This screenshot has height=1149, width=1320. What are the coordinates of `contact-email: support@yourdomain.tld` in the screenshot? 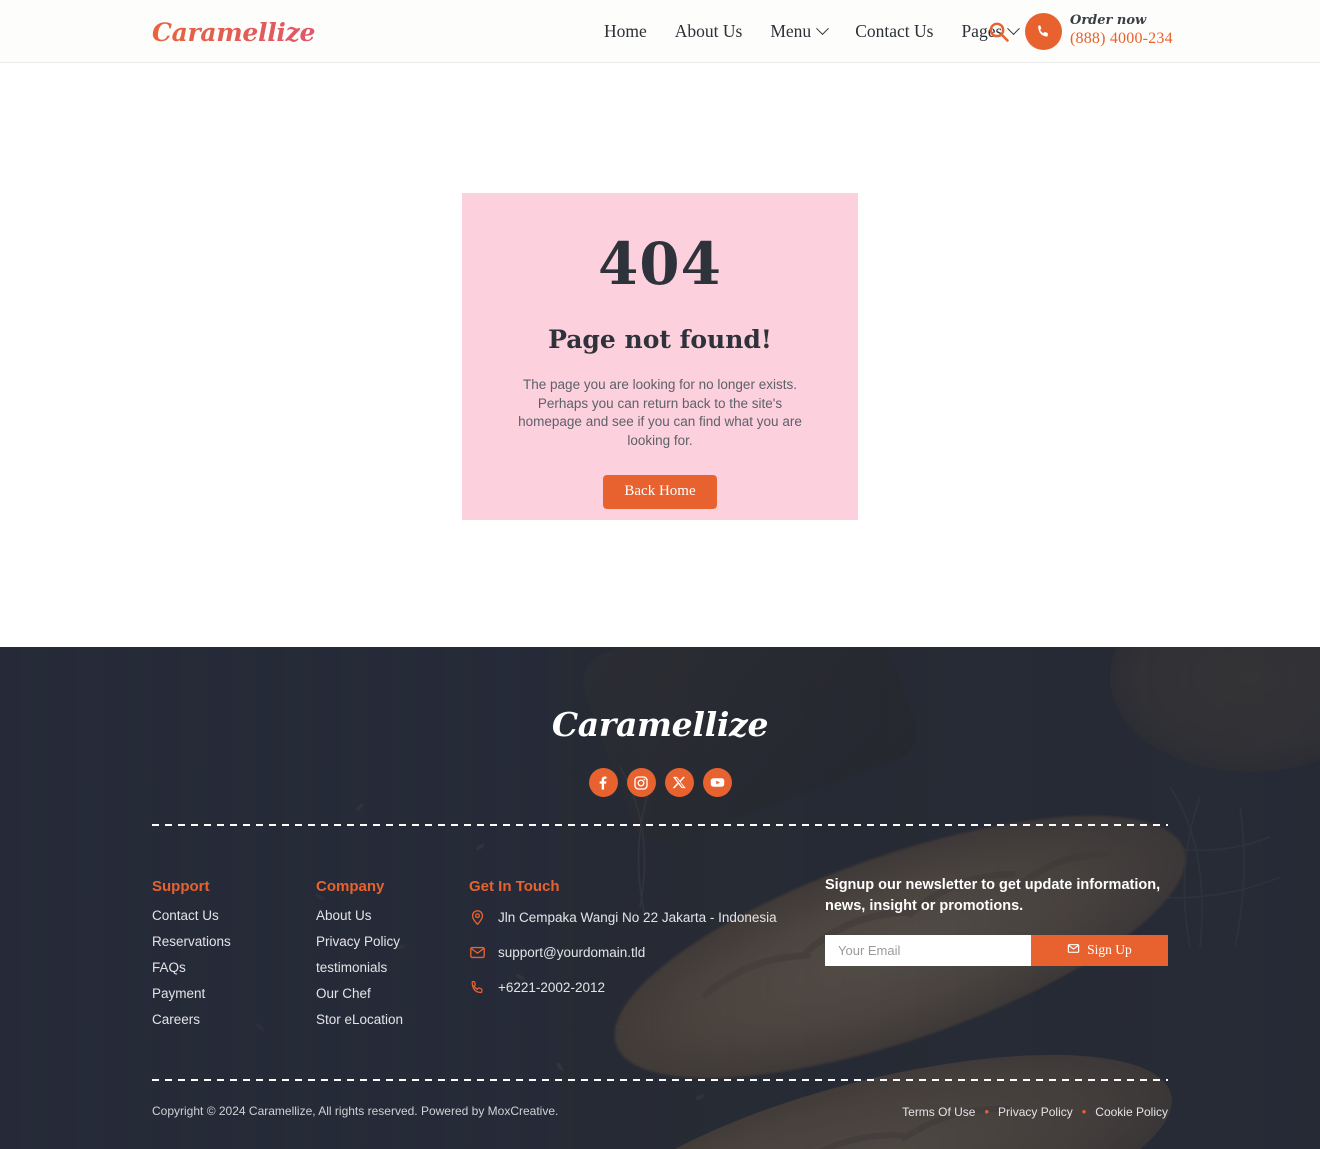 It's located at (571, 952).